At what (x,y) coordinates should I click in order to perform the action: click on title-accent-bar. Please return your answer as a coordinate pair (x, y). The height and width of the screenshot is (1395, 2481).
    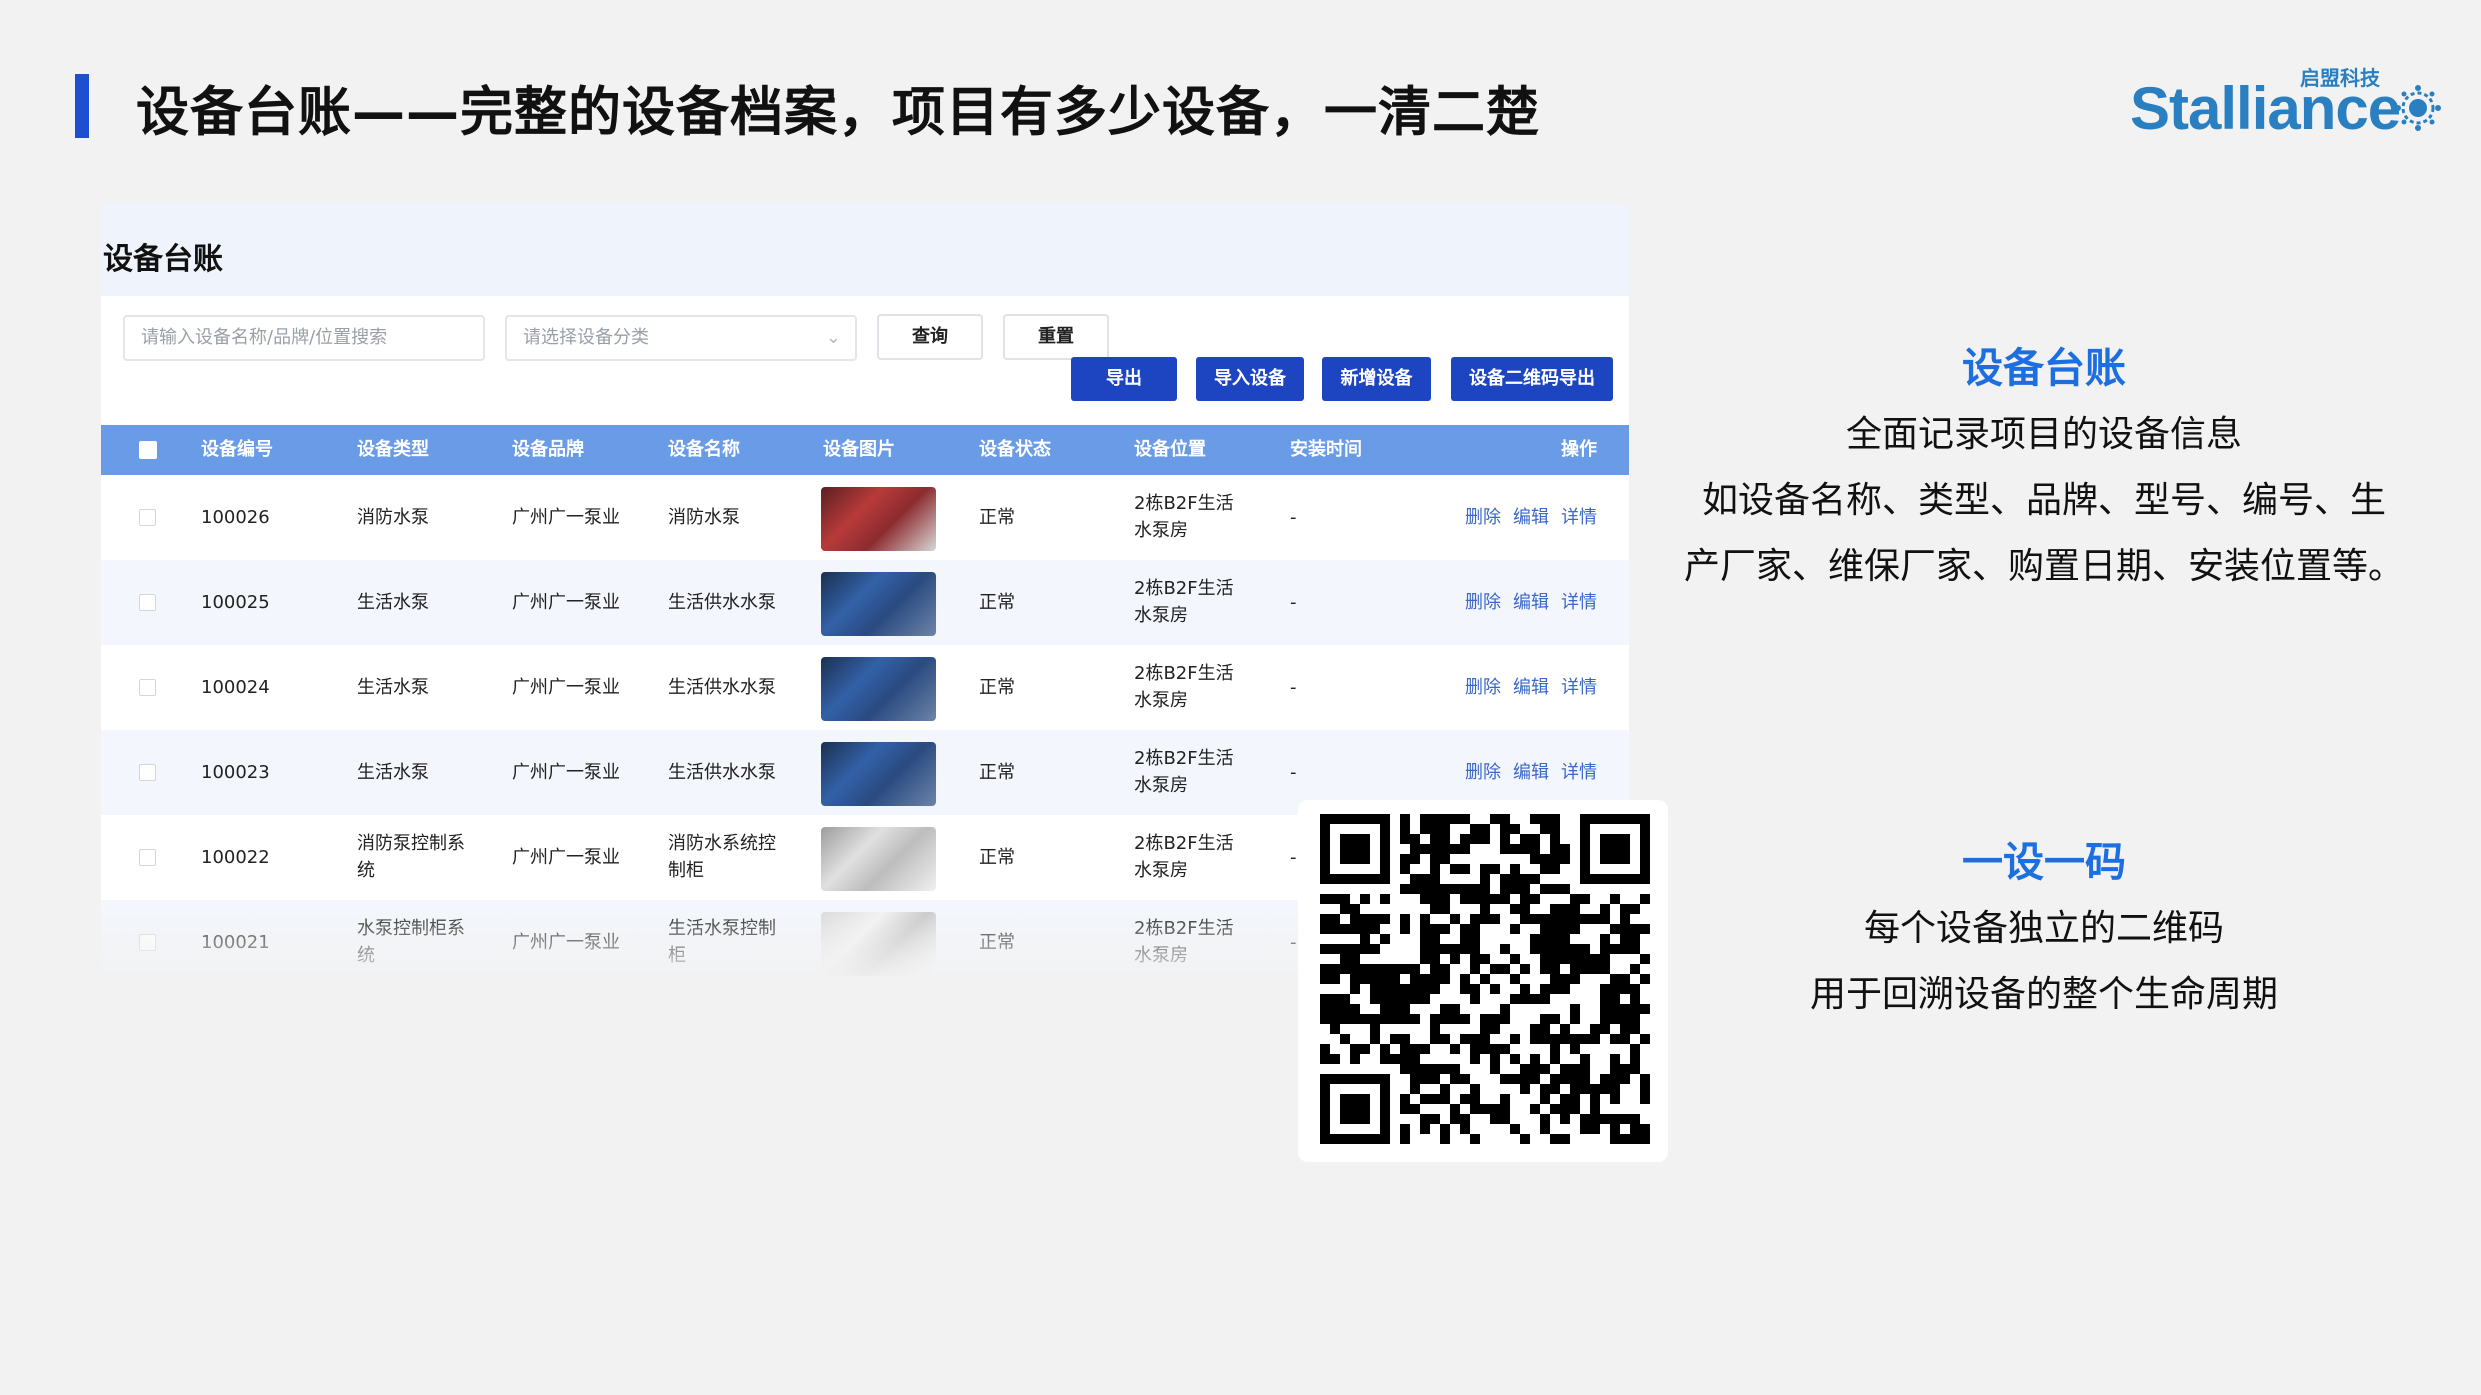
    Looking at the image, I should click on (82, 106).